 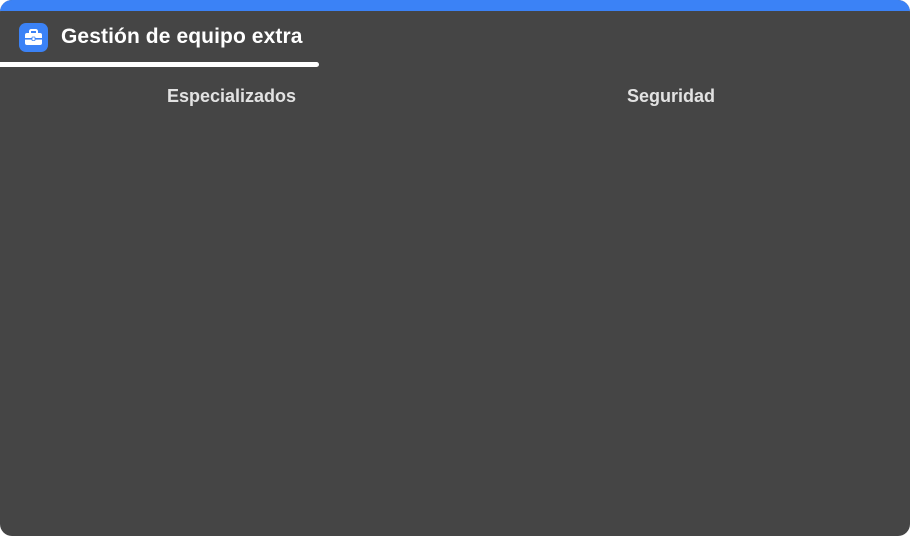 I want to click on title-underline, so click(x=159, y=64).